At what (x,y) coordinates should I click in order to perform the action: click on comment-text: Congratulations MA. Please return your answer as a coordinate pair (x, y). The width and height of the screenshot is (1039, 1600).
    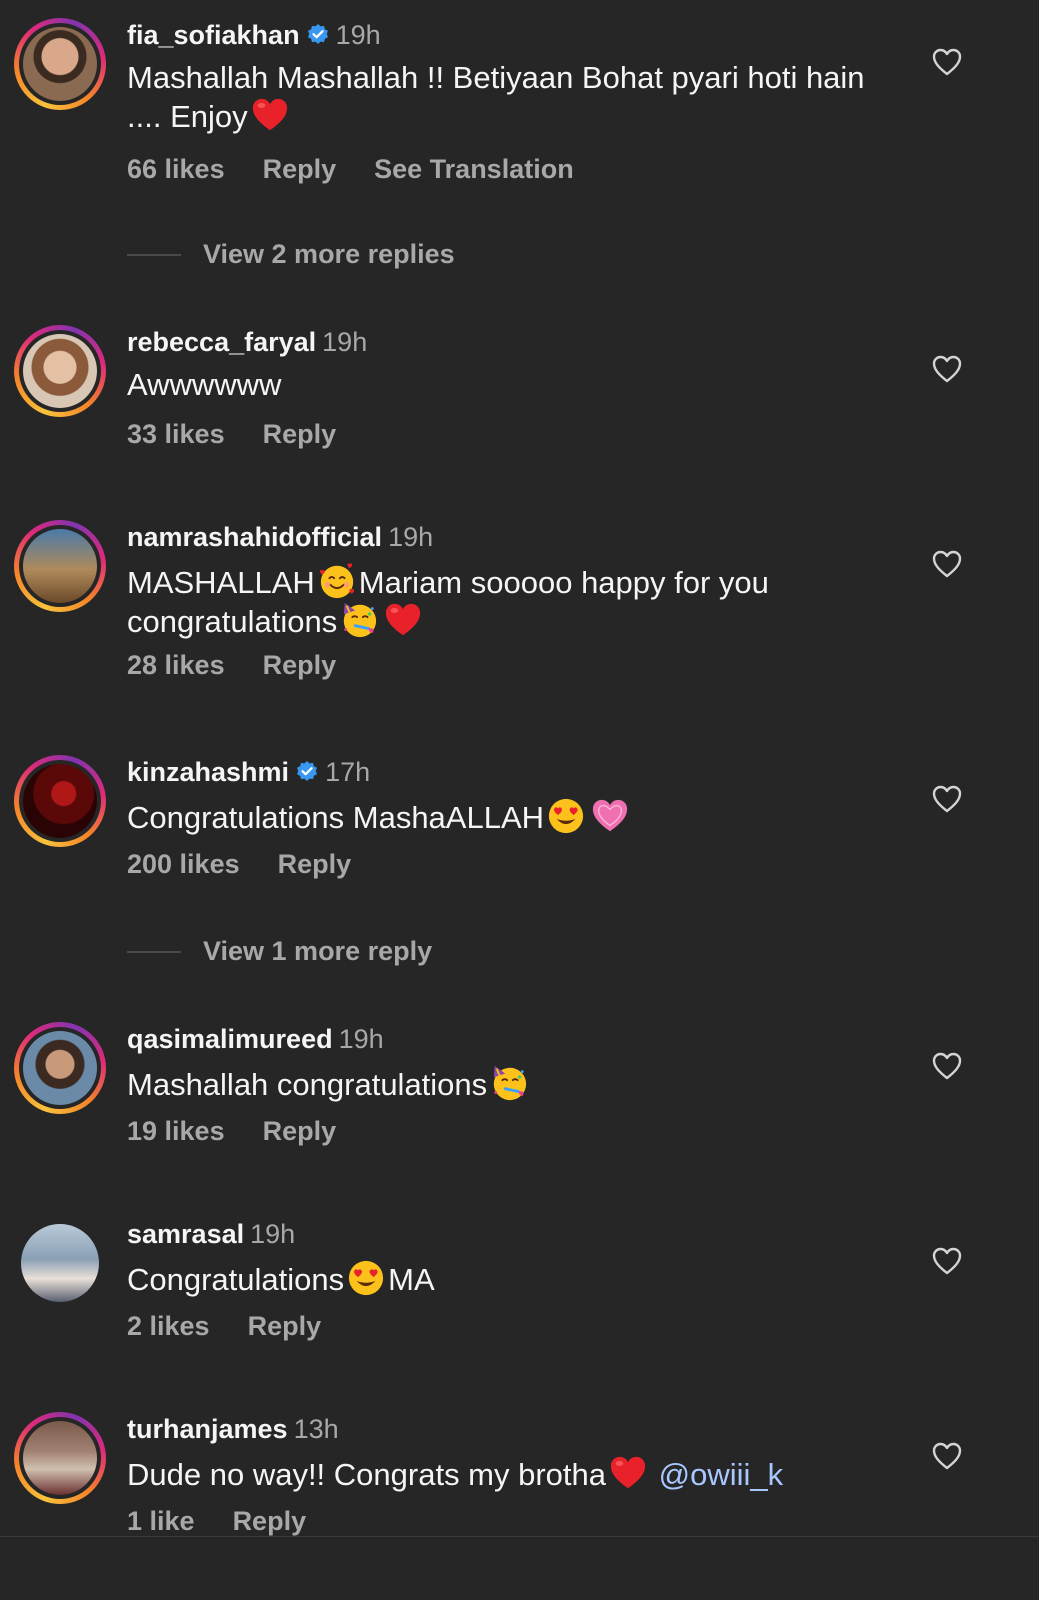
    Looking at the image, I should click on (507, 1278).